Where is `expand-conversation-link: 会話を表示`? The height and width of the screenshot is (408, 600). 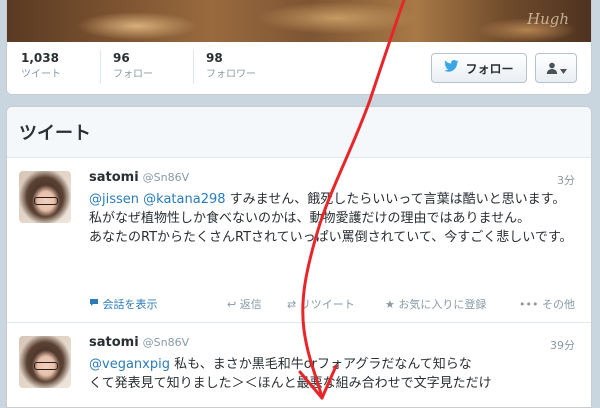 expand-conversation-link: 会話を表示 is located at coordinates (123, 304).